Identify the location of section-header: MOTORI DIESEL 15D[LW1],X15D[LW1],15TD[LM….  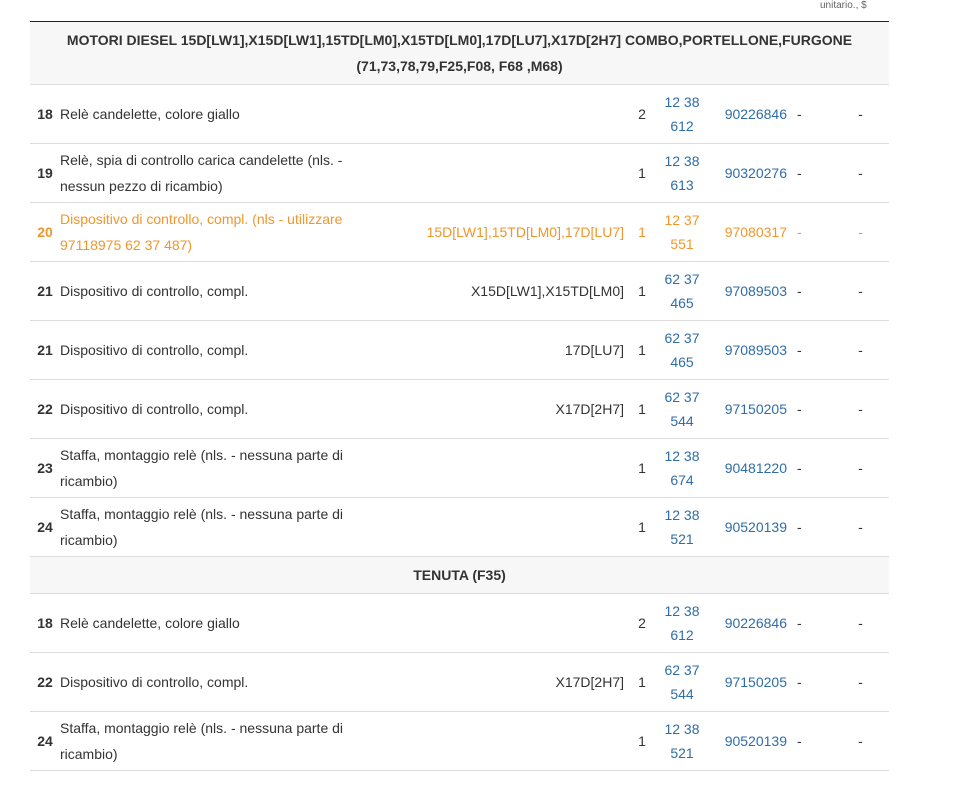
(459, 53).